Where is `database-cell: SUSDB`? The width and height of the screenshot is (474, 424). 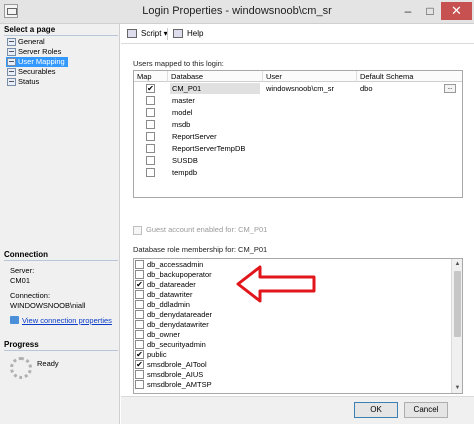 database-cell: SUSDB is located at coordinates (185, 160).